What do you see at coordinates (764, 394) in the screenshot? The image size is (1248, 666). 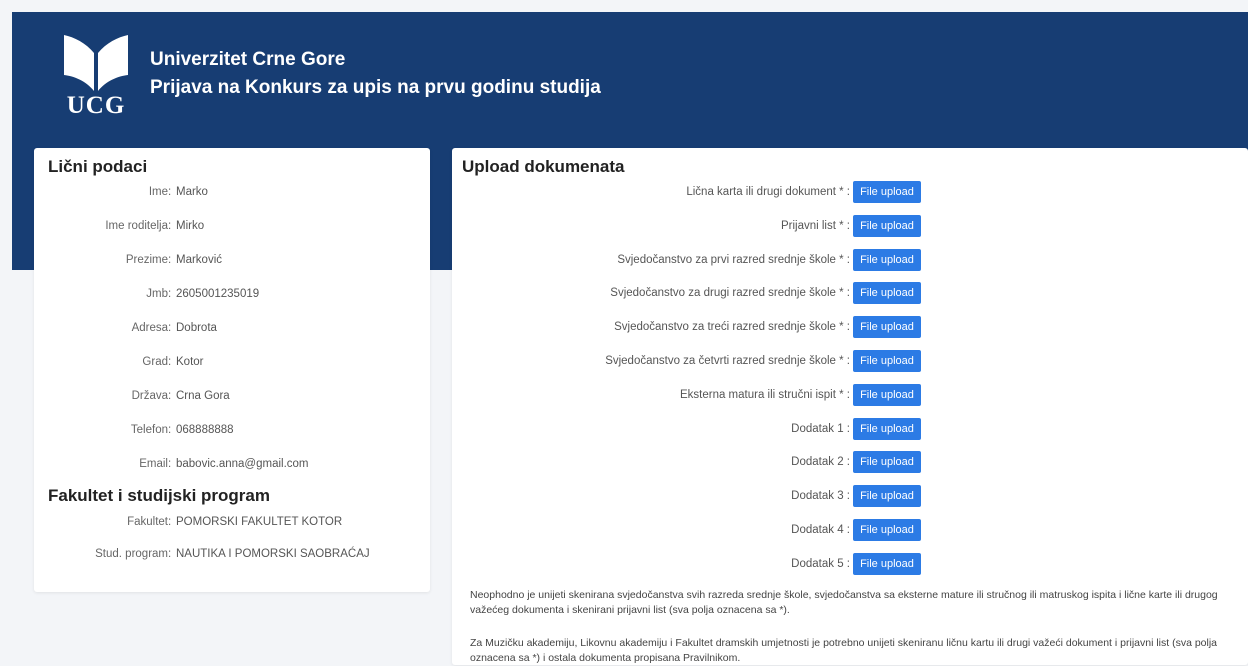 I see `upload-label: Eksterna matura ili stručni ispit * :` at bounding box center [764, 394].